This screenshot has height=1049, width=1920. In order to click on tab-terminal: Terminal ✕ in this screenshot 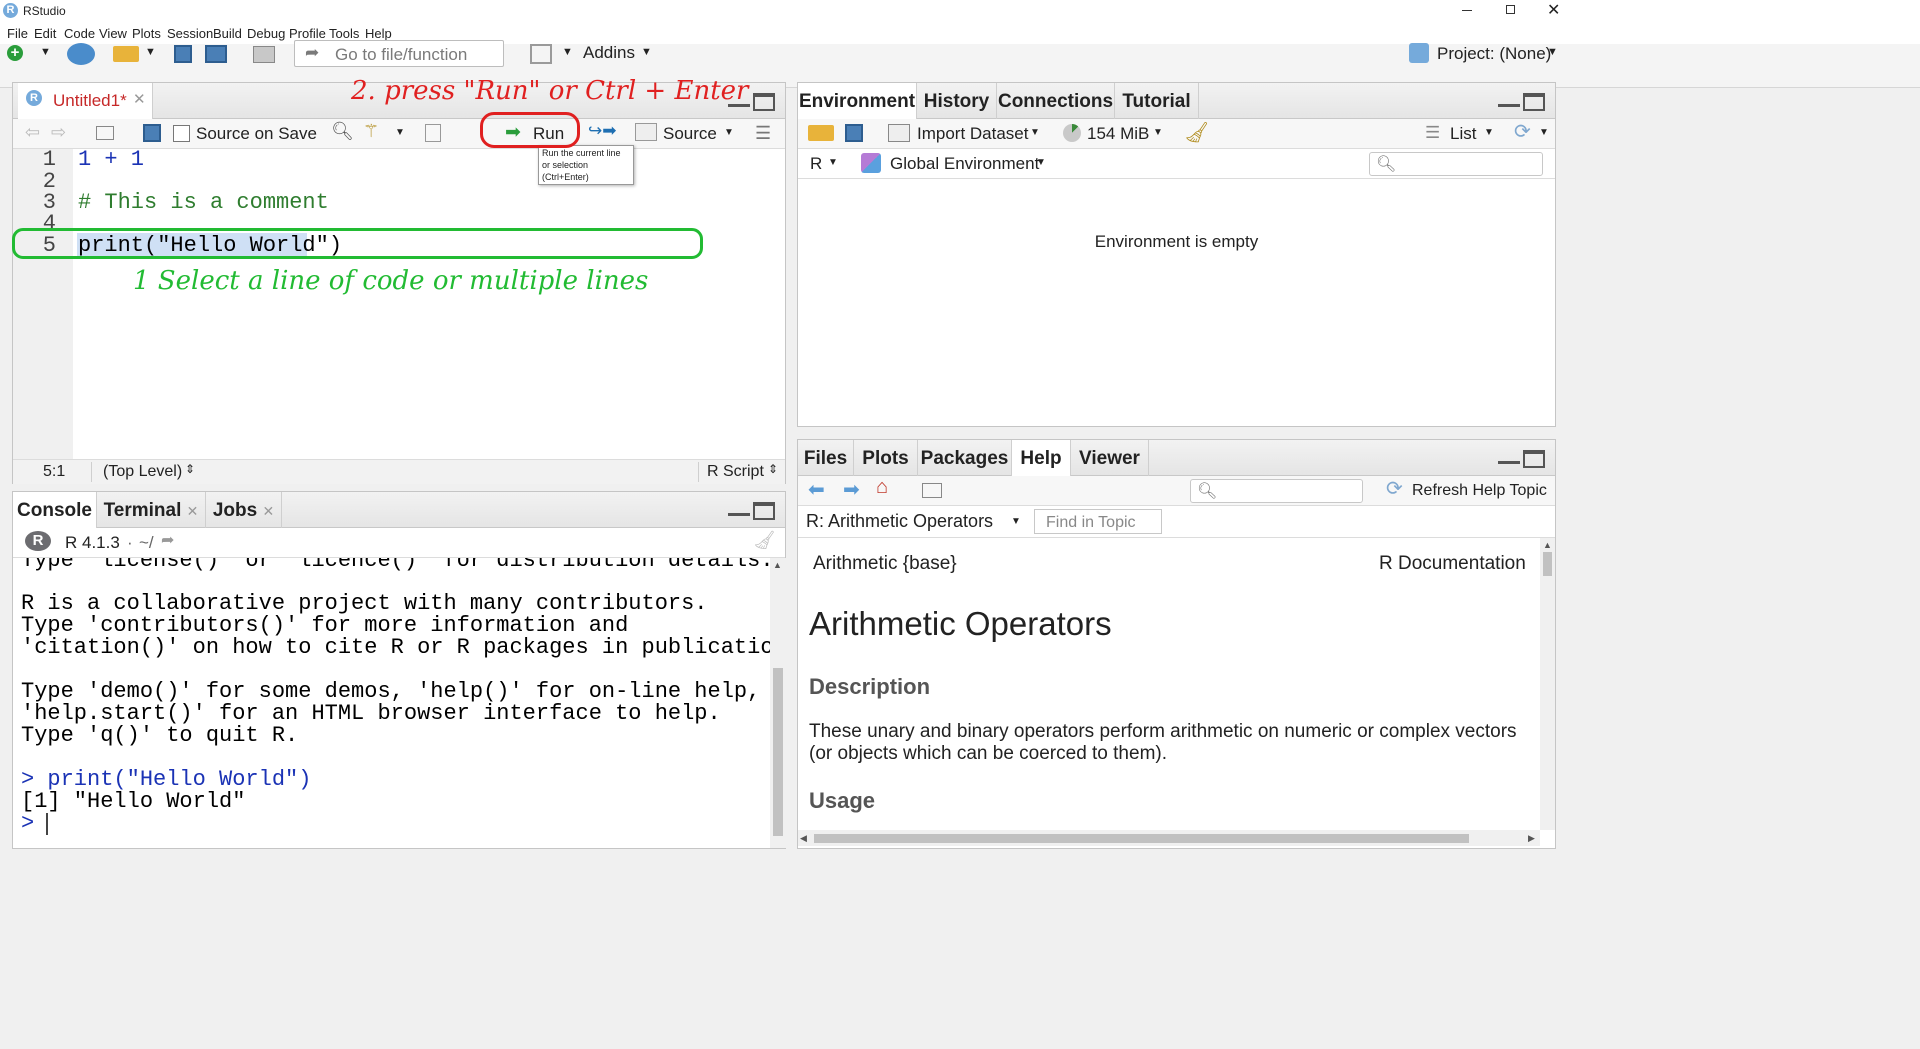, I will do `click(151, 510)`.